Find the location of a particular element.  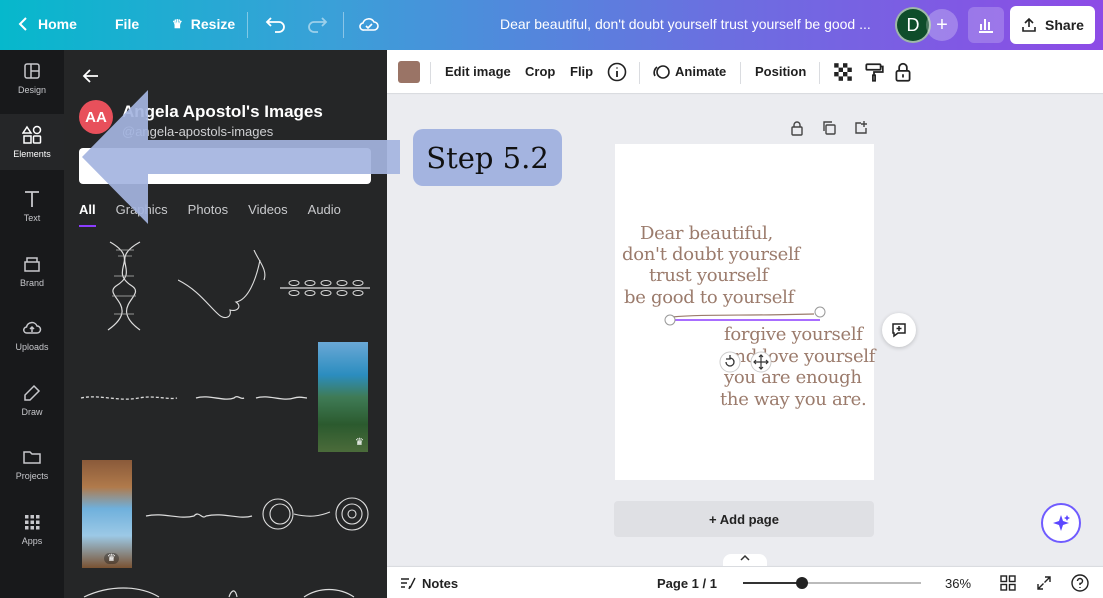

file-label: File is located at coordinates (127, 24).